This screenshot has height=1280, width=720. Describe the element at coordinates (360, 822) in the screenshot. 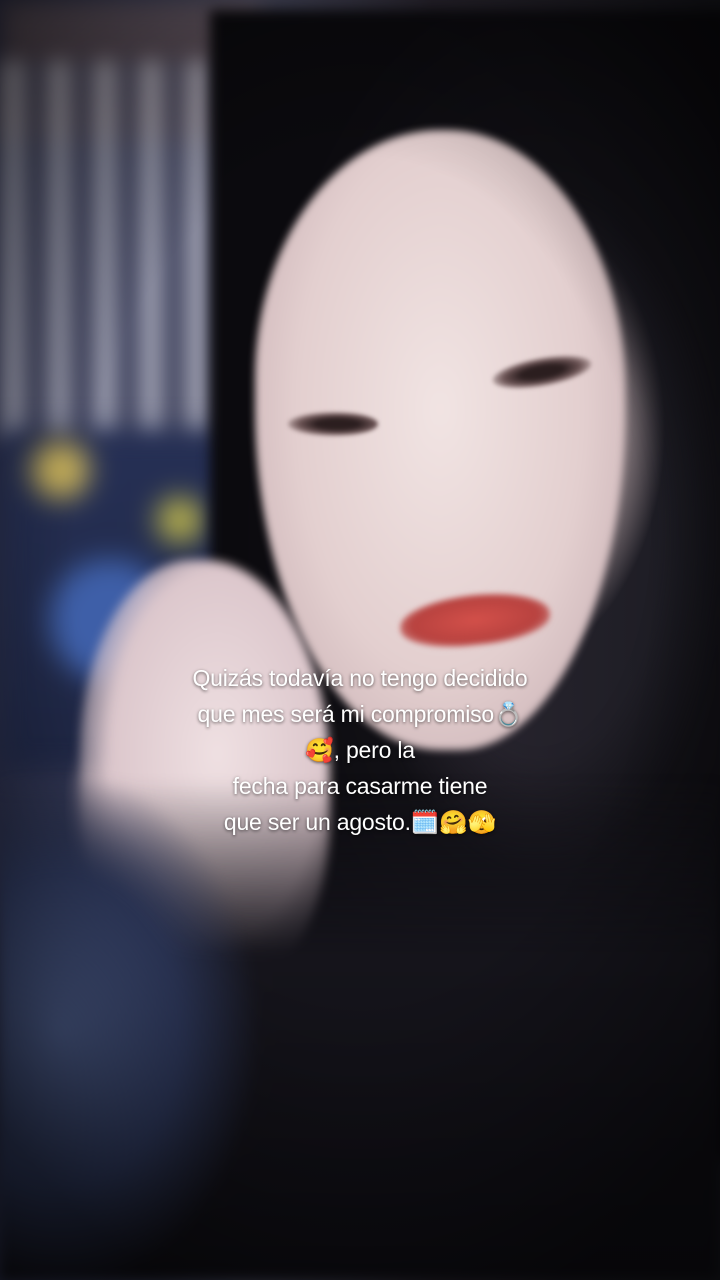

I see `caption-line-5: que ser un agosto.🗓️🤗🫣` at that location.